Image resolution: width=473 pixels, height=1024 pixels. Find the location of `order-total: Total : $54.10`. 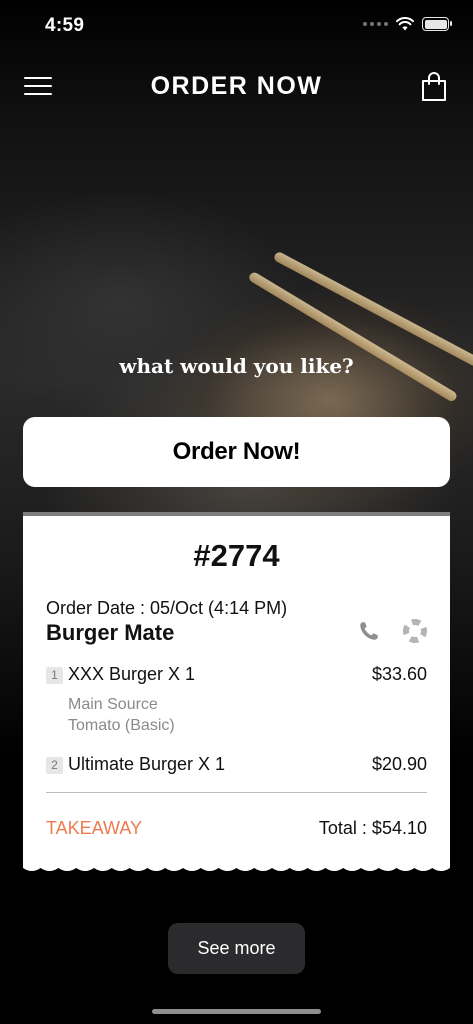

order-total: Total : $54.10 is located at coordinates (372, 828).